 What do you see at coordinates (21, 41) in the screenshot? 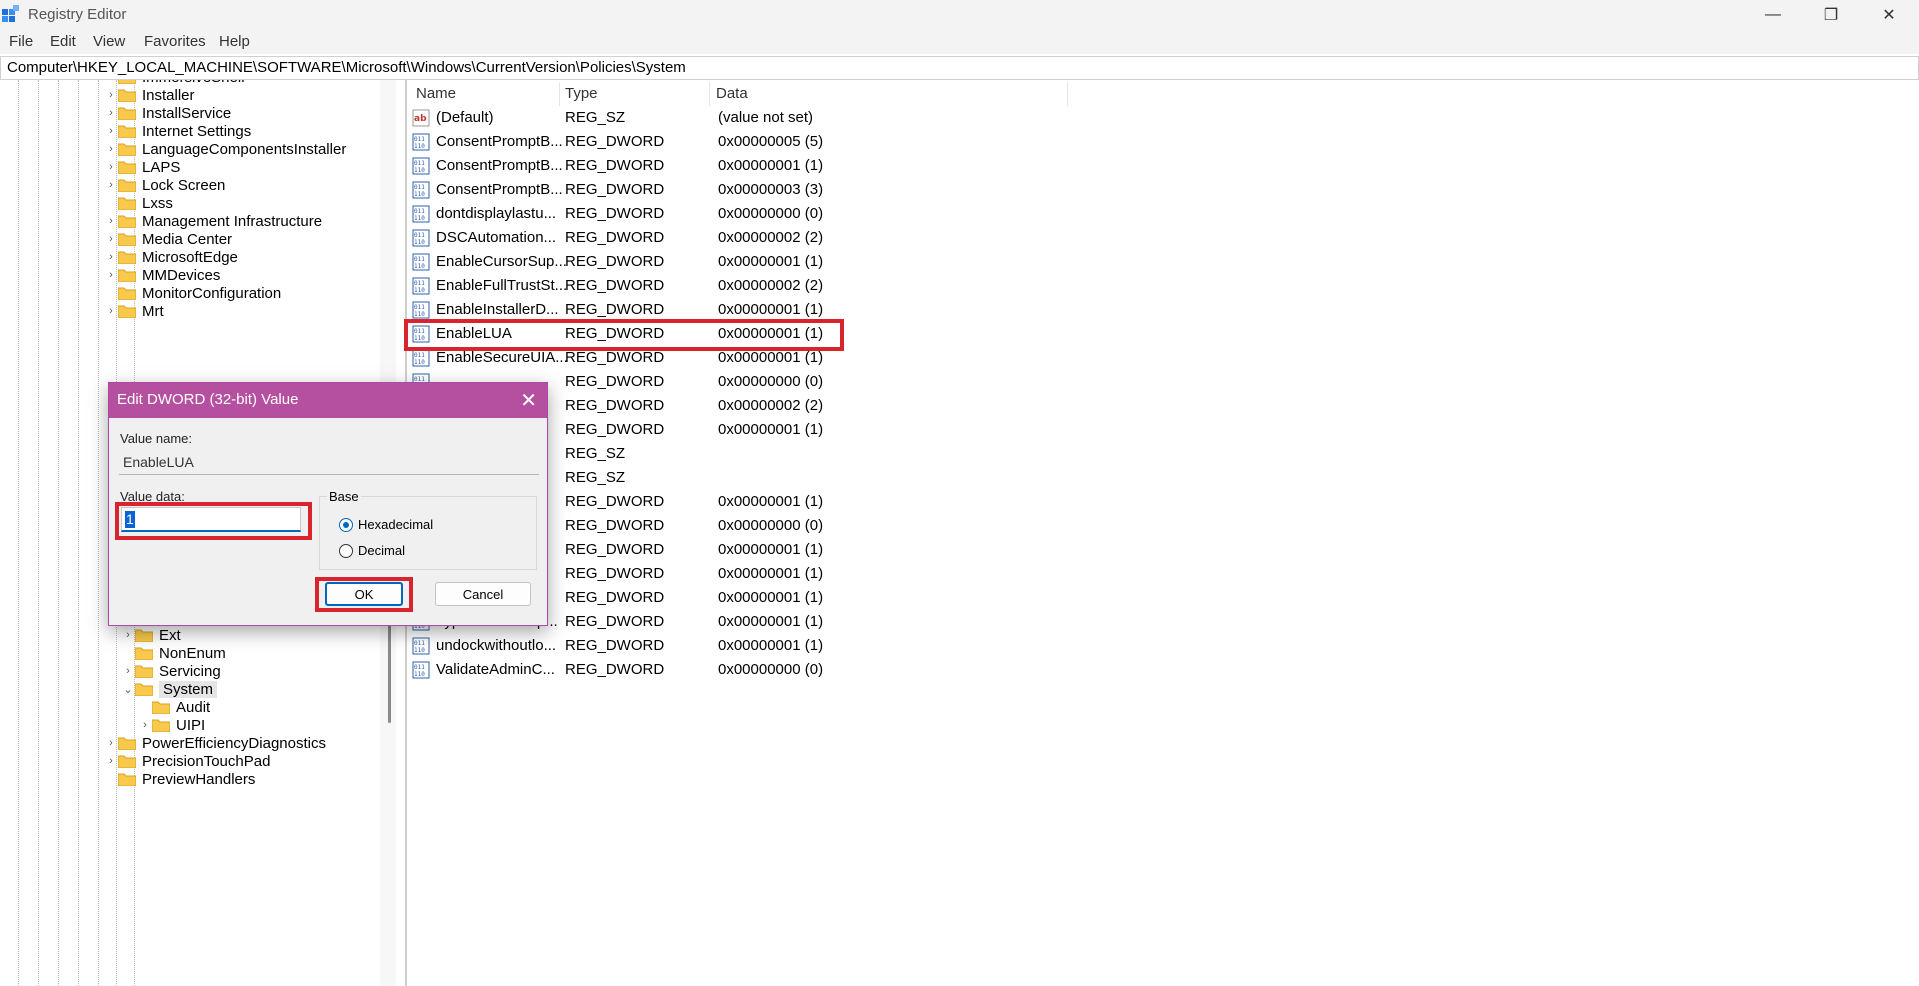
I see `menu-file: File` at bounding box center [21, 41].